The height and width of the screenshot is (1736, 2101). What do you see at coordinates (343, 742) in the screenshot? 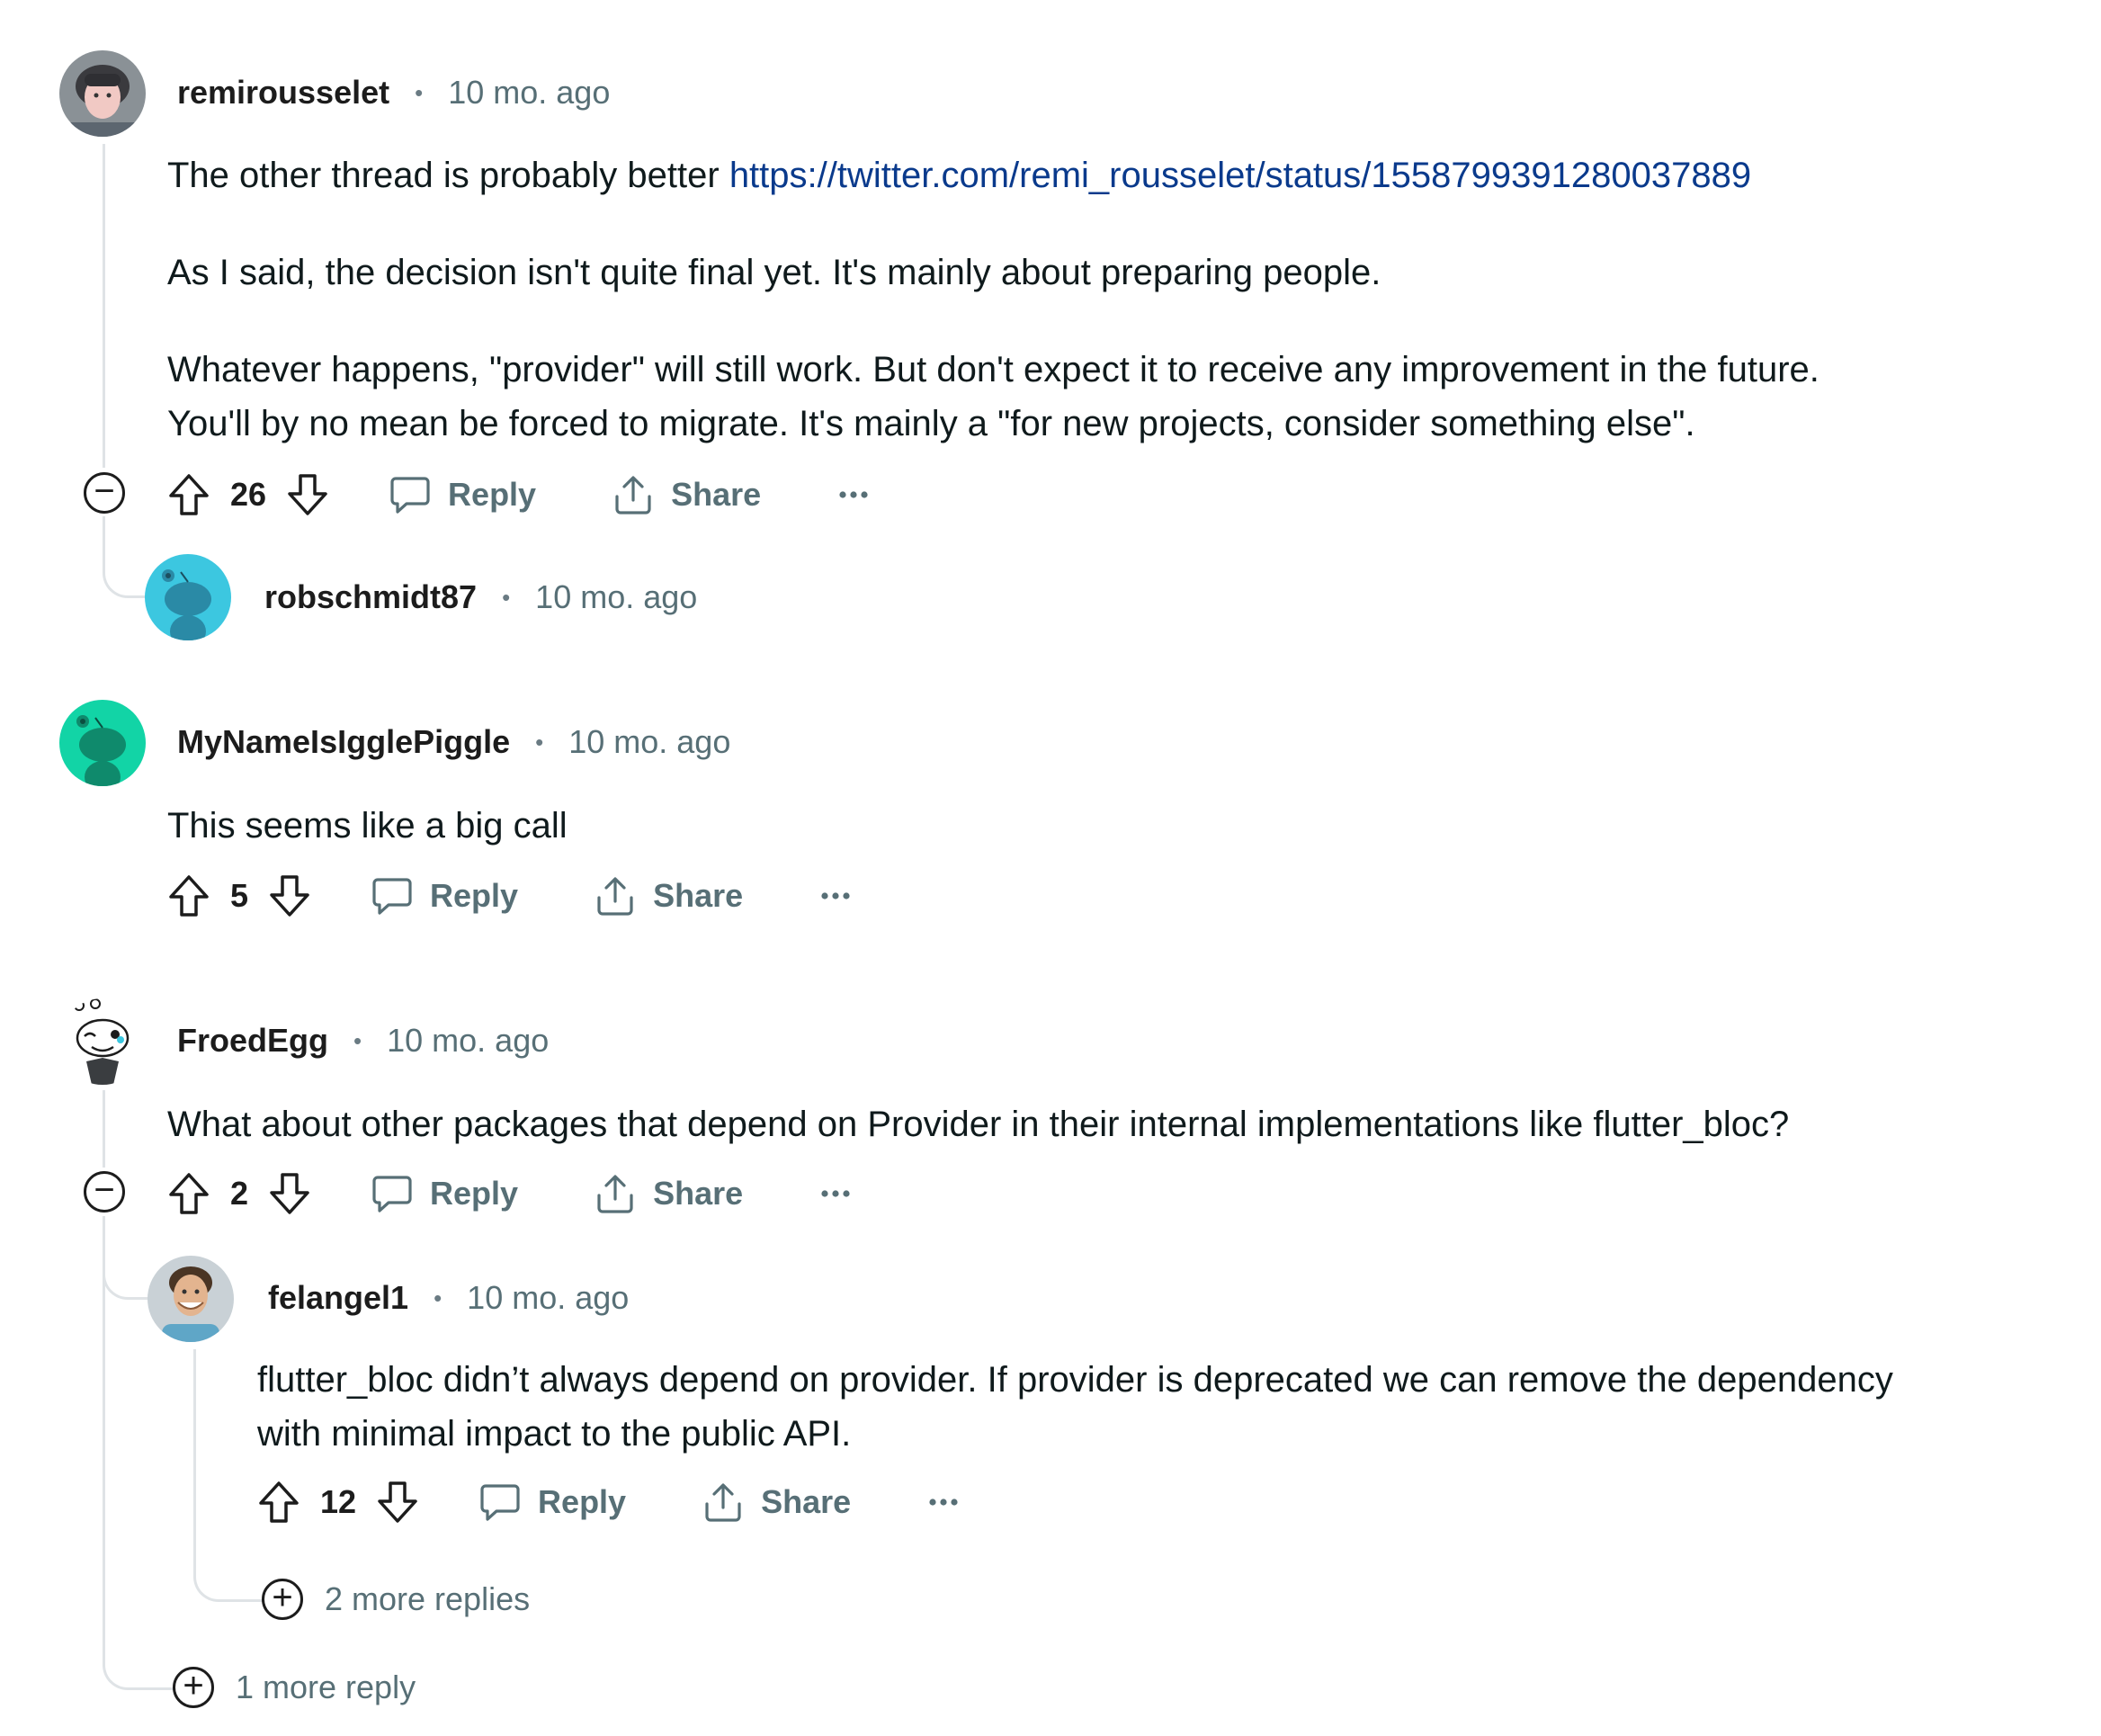
I see `author-name: MyNameIsIgglePiggle` at bounding box center [343, 742].